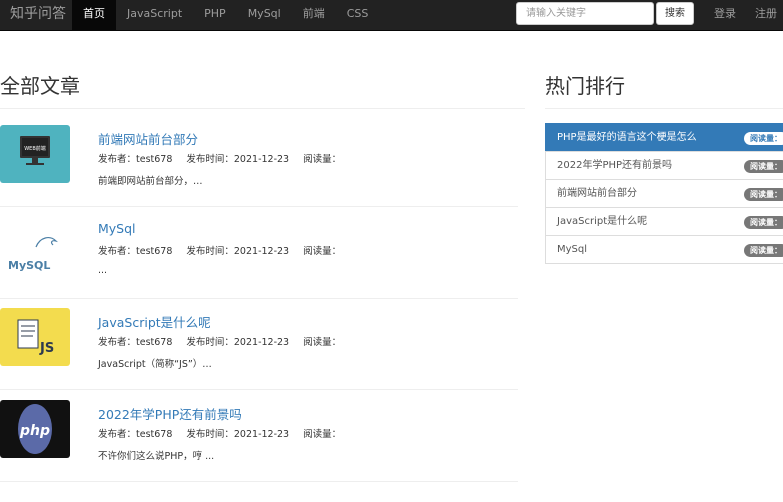  What do you see at coordinates (38, 15) in the screenshot?
I see `brand-logo: 知乎问答` at bounding box center [38, 15].